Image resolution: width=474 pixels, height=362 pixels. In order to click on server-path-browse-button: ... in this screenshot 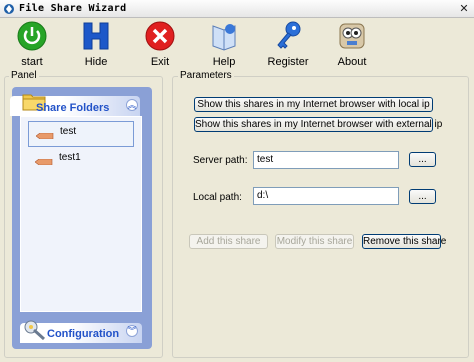, I will do `click(422, 159)`.